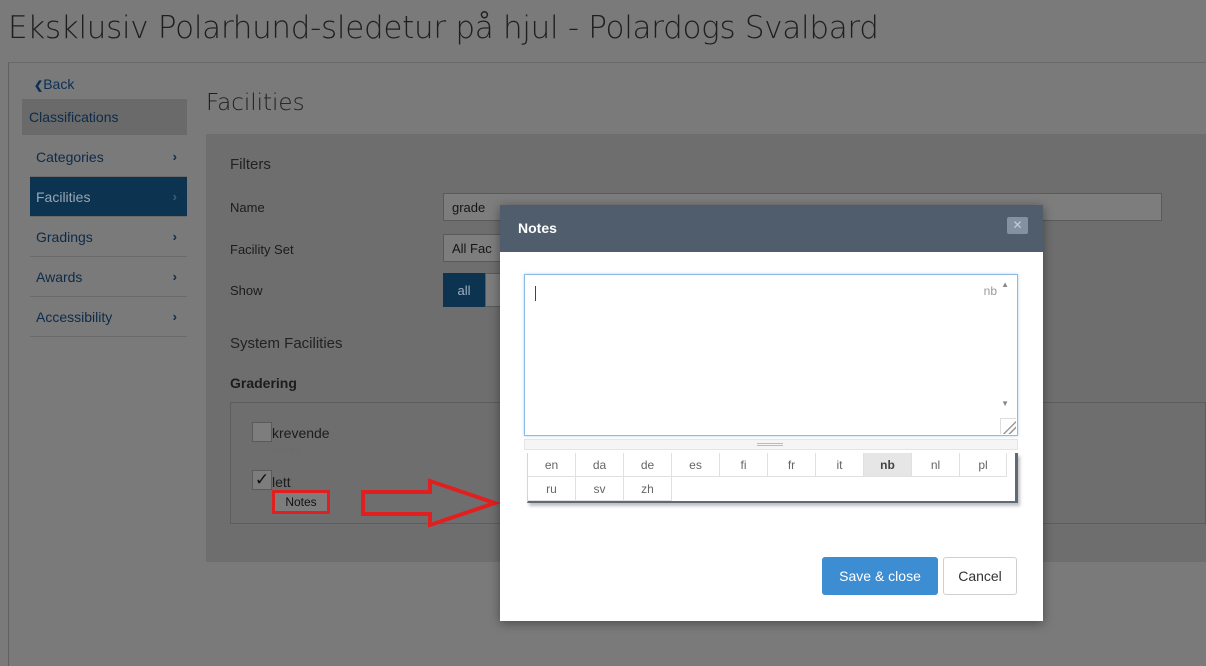 This screenshot has height=666, width=1206. Describe the element at coordinates (301, 433) in the screenshot. I see `facility-name-krevende: krevende` at that location.